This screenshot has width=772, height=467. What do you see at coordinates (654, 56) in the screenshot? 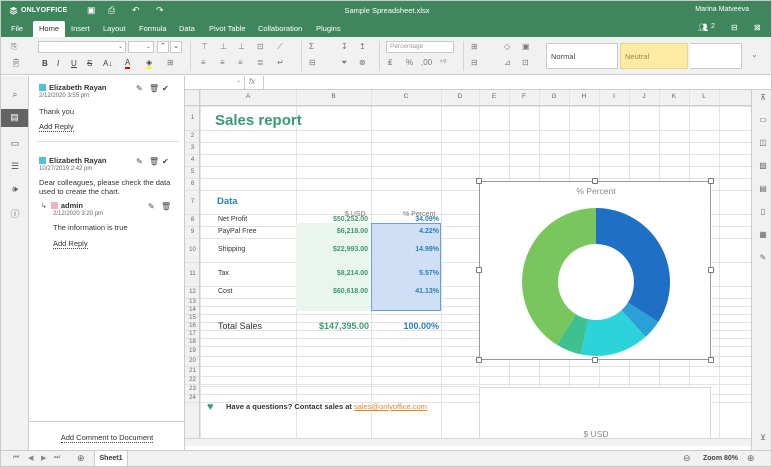
I see `style-neutral: Neutral` at bounding box center [654, 56].